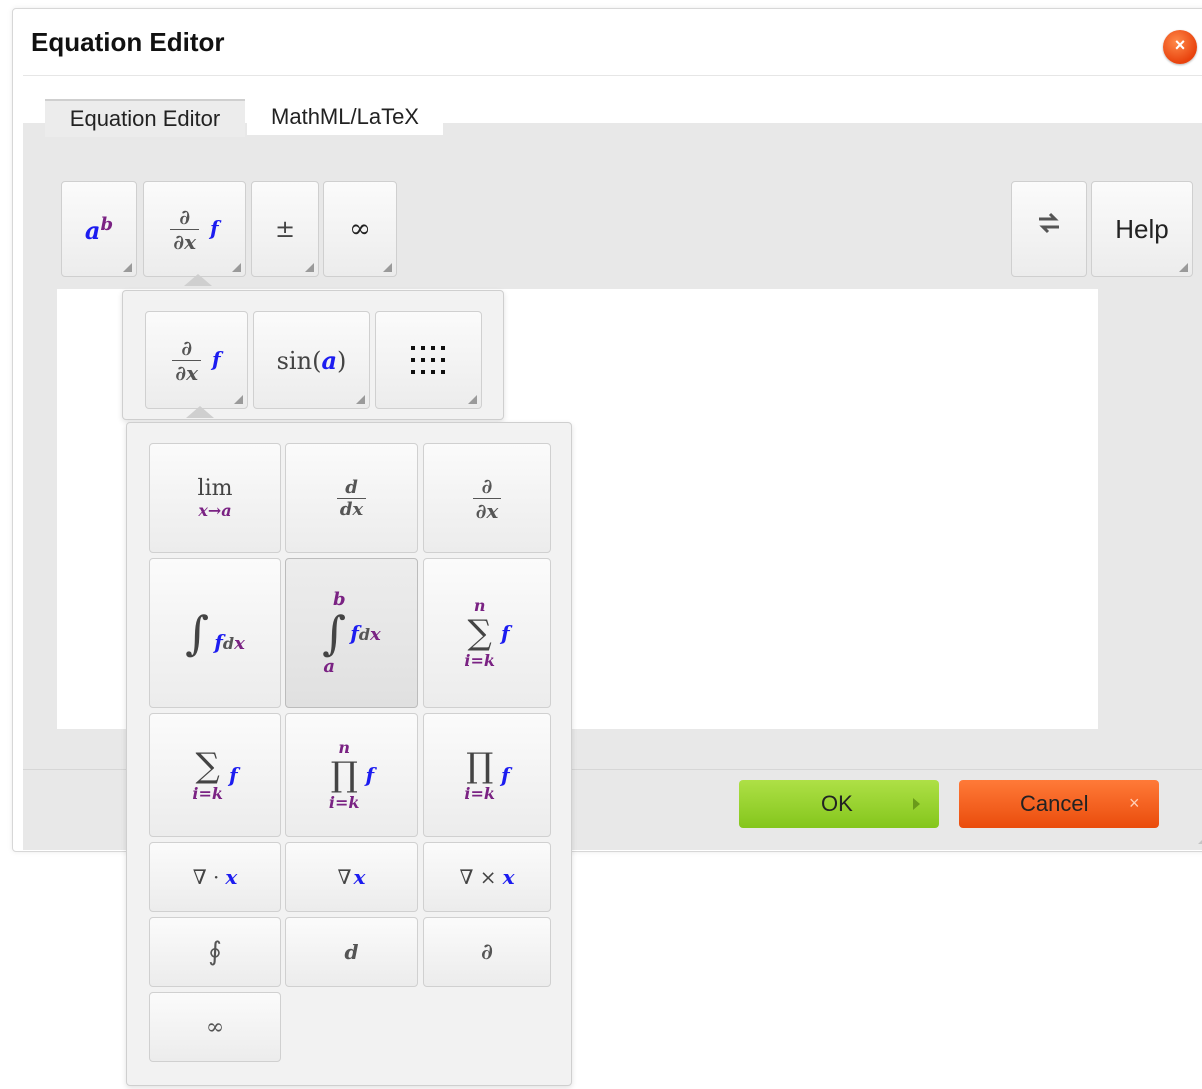 This screenshot has height=1089, width=1202. I want to click on sum-lower-button: ∑ i=k f, so click(215, 775).